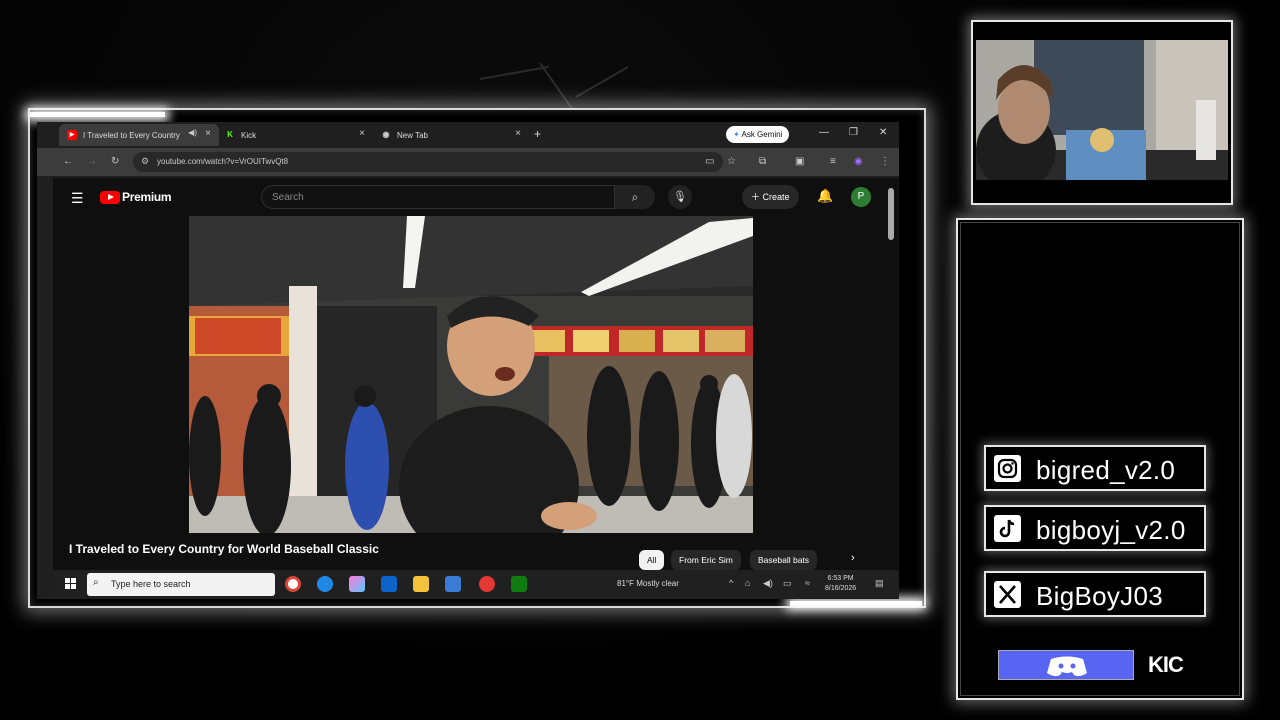 Image resolution: width=1280 pixels, height=720 pixels. Describe the element at coordinates (71, 584) in the screenshot. I see `windows-start-icon` at that location.